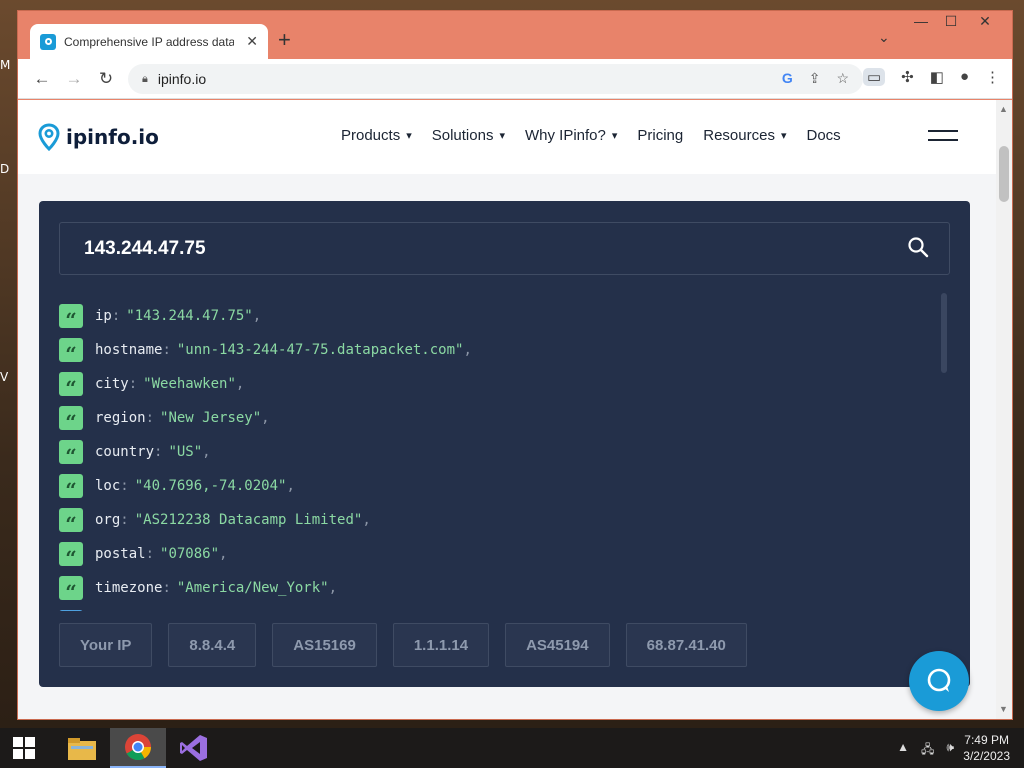 This screenshot has height=768, width=1024. Describe the element at coordinates (211, 418) in the screenshot. I see `json-value: "New Jersey"` at that location.